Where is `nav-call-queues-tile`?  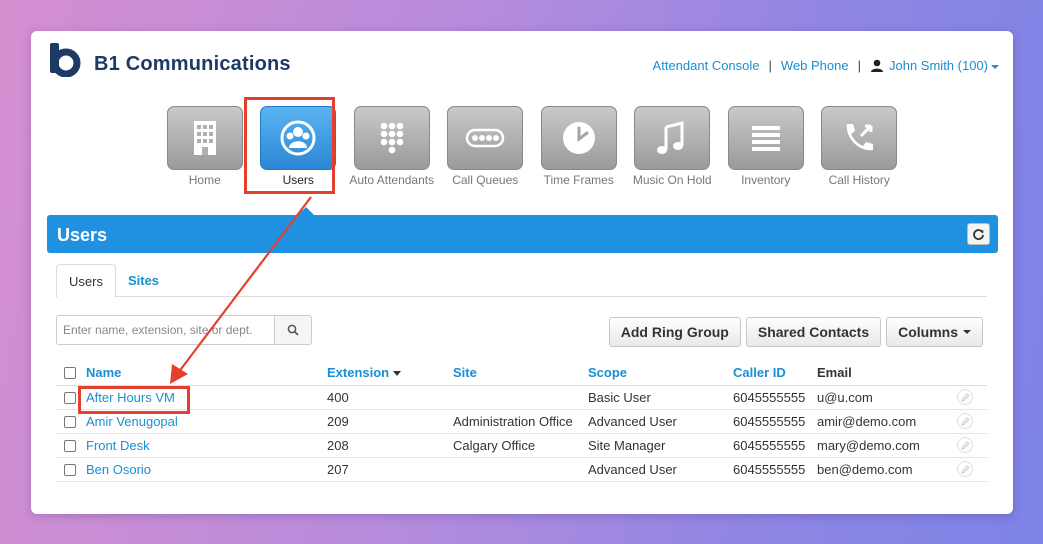
nav-call-queues-tile is located at coordinates (485, 138).